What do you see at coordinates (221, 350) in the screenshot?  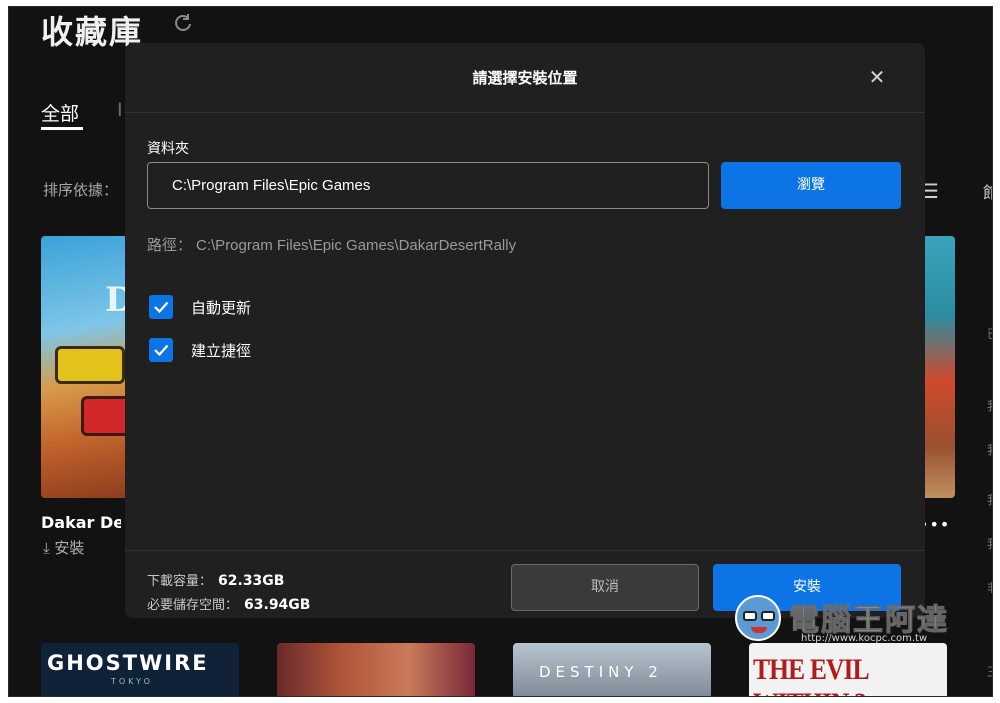 I see `create-shortcut-label: 建立捷徑` at bounding box center [221, 350].